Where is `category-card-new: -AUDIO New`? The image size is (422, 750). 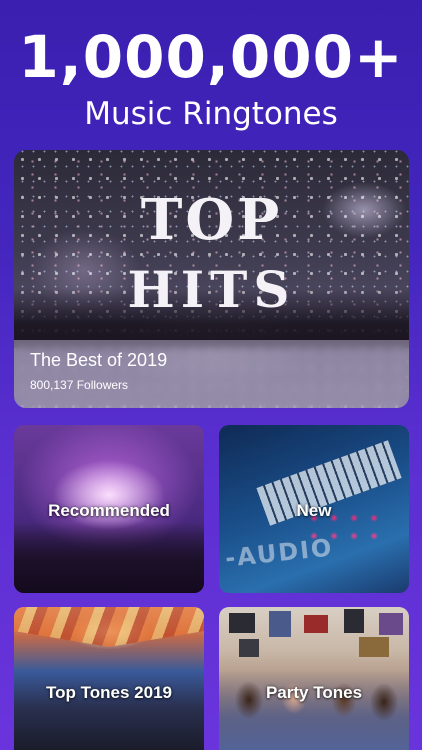 category-card-new: -AUDIO New is located at coordinates (314, 509).